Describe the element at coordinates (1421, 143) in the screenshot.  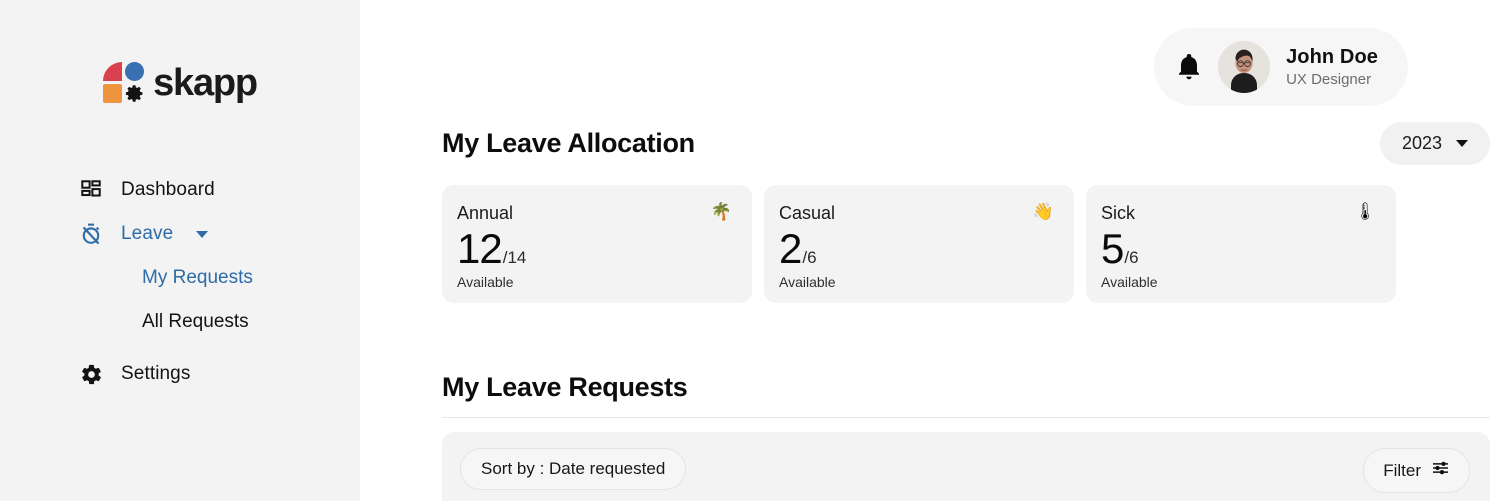
I see `year-dropdown-value: 2023` at that location.